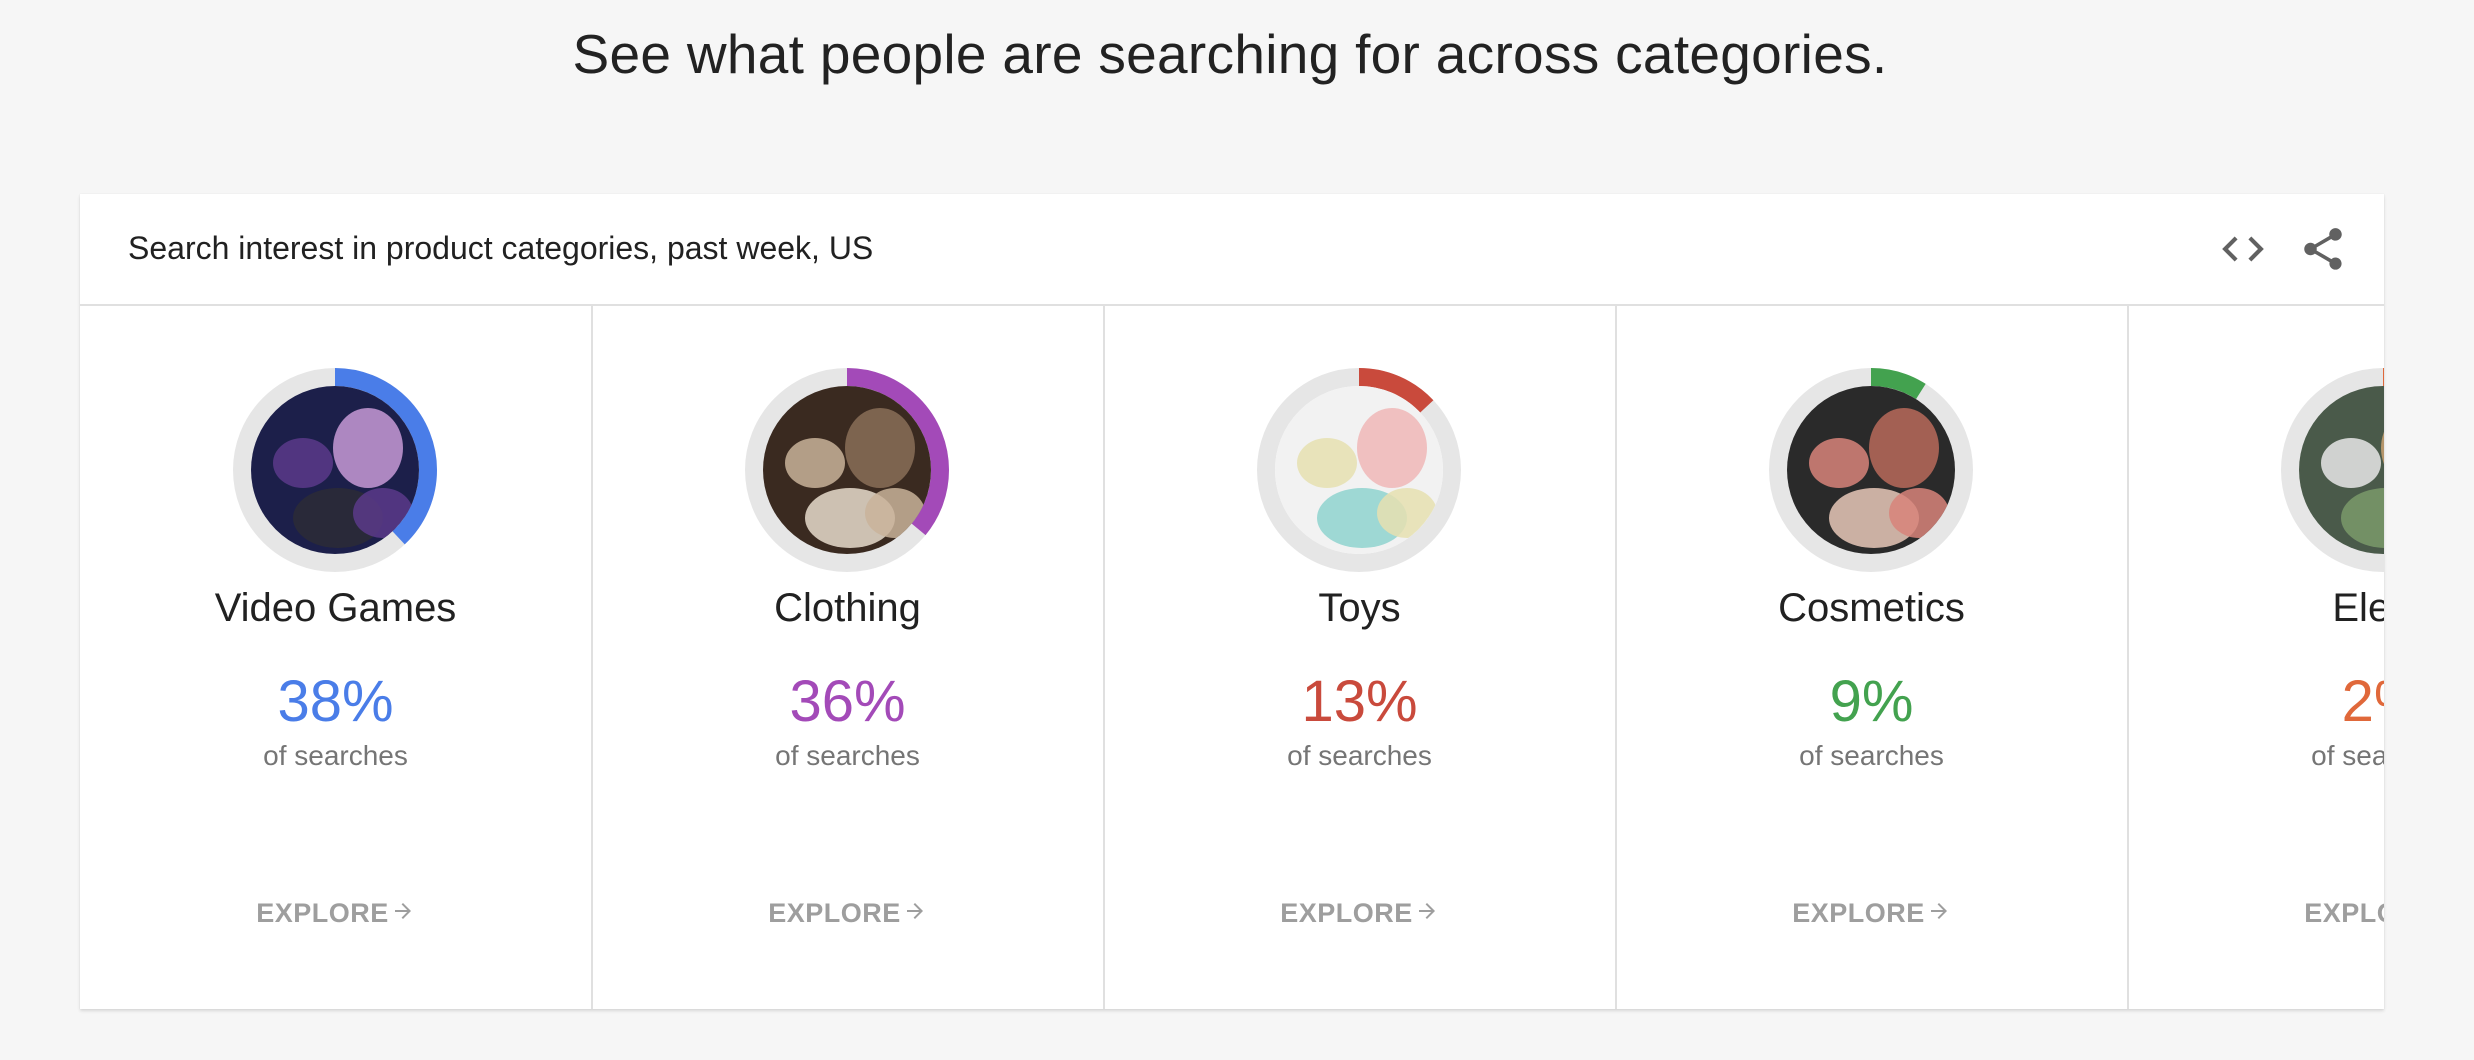  What do you see at coordinates (2323, 249) in the screenshot?
I see `share-icon` at bounding box center [2323, 249].